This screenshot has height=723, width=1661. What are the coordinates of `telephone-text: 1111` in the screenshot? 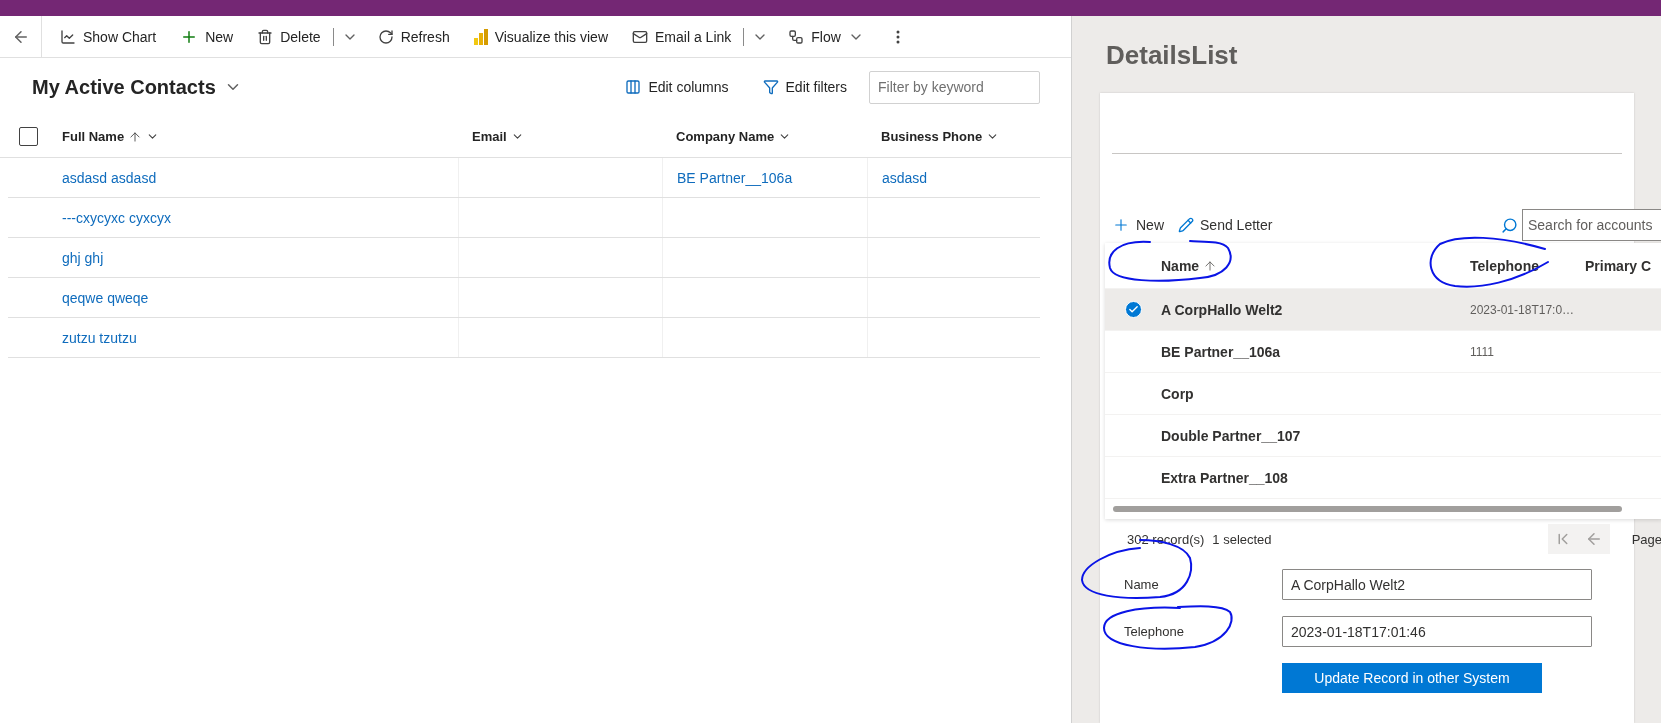 It's located at (1483, 351).